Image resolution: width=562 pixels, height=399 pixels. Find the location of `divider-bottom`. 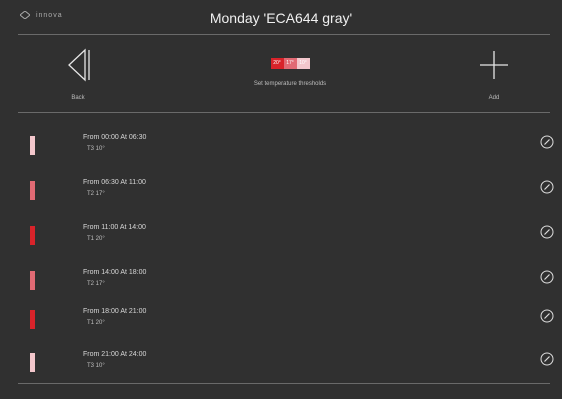

divider-bottom is located at coordinates (284, 383).